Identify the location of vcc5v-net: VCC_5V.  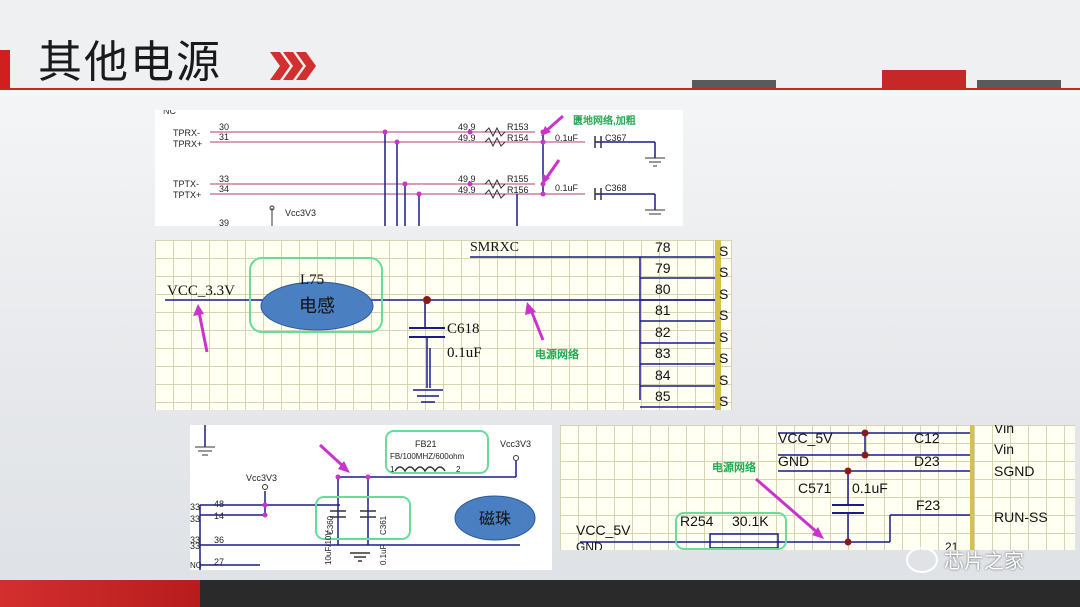
(603, 530).